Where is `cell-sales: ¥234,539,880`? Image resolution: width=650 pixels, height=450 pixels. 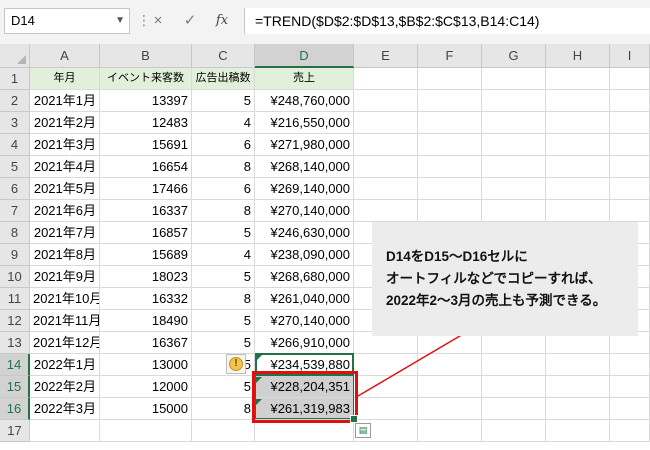
cell-sales: ¥234,539,880 is located at coordinates (304, 365).